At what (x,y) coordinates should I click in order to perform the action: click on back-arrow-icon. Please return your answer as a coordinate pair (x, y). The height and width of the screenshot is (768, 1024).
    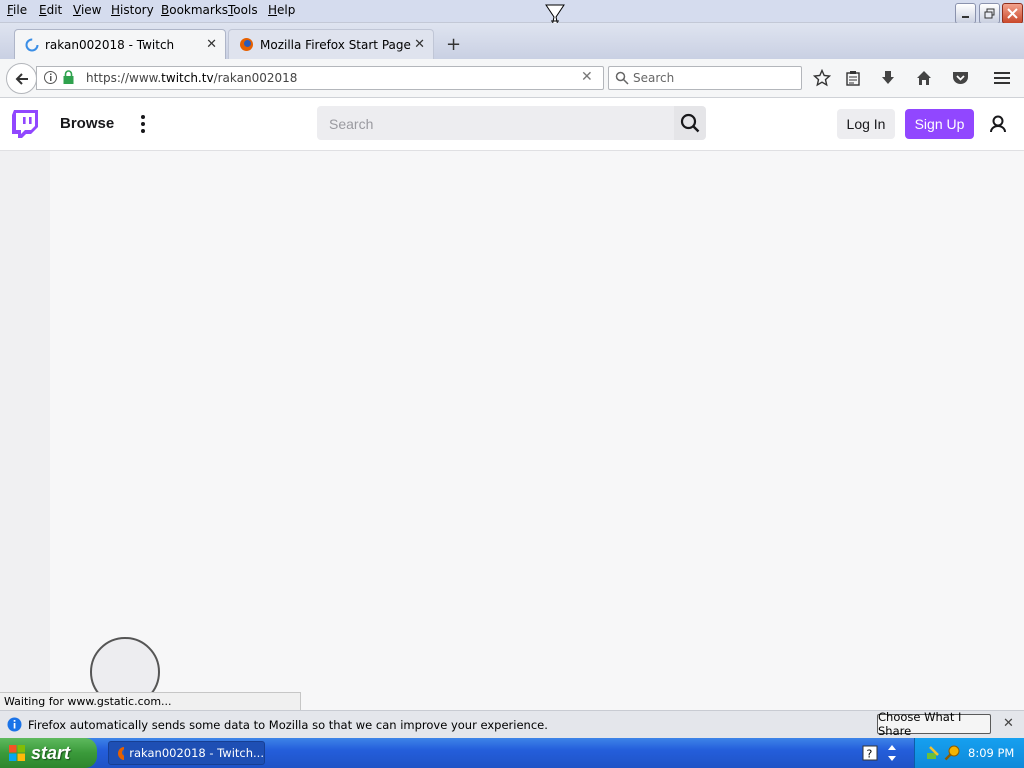
    Looking at the image, I should click on (21, 78).